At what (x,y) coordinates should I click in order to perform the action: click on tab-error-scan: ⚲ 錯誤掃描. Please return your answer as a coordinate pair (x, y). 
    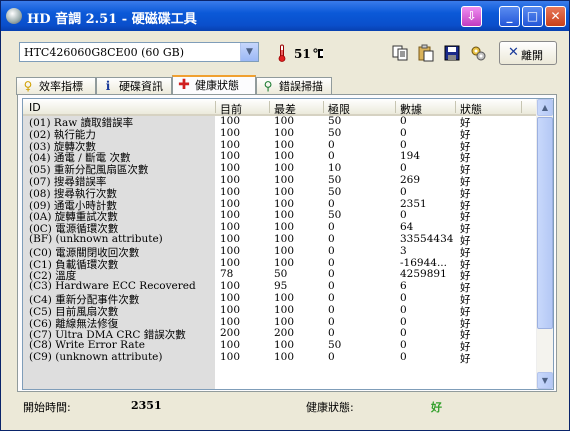
    Looking at the image, I should click on (294, 86).